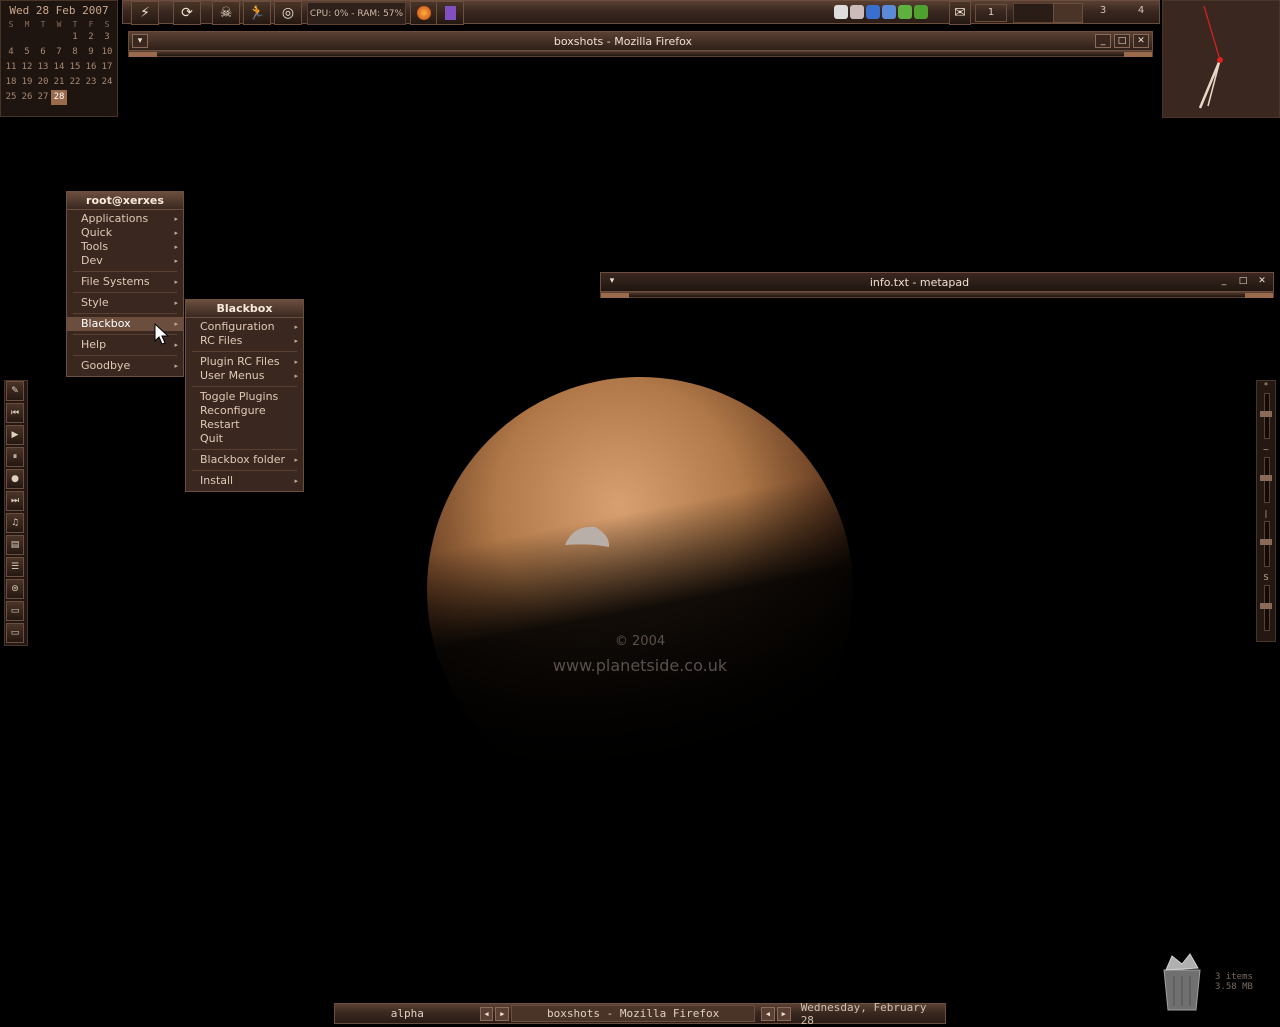 This screenshot has height=1027, width=1280. Describe the element at coordinates (11, 97) in the screenshot. I see `calendar-day: 25` at that location.